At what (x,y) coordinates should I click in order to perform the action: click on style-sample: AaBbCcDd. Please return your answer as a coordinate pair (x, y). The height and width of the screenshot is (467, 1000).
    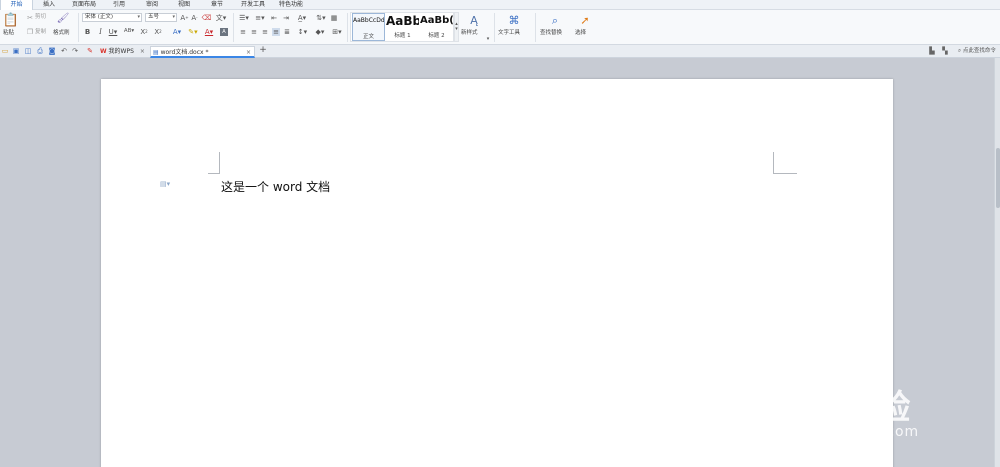
    Looking at the image, I should click on (368, 20).